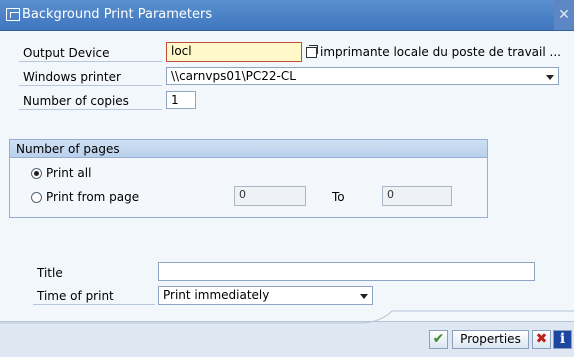 The height and width of the screenshot is (357, 574). I want to click on time-of-print-value: Print immediately, so click(216, 295).